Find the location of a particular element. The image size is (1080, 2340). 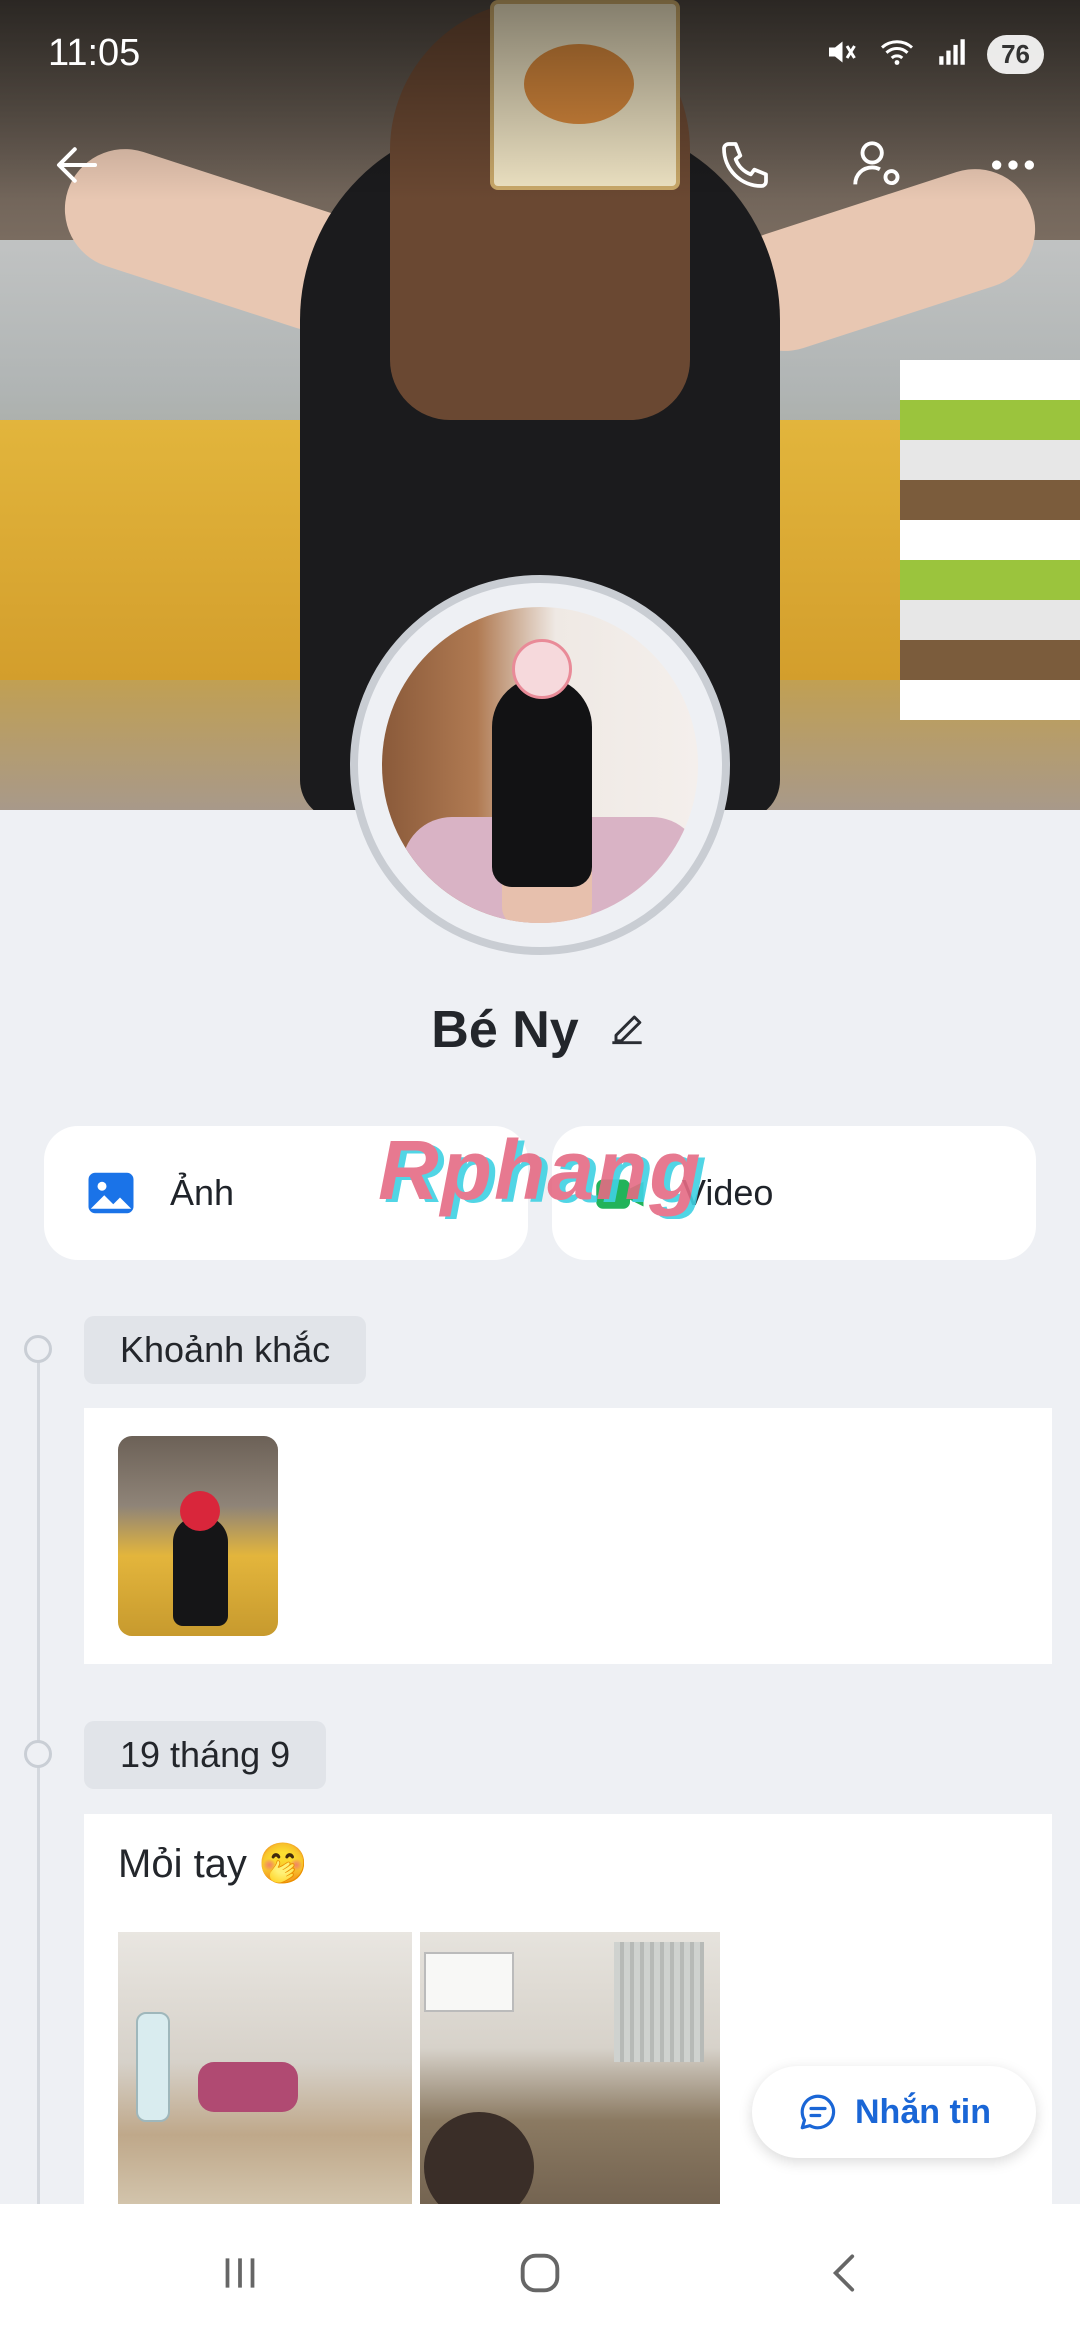

profile-name-row: Bé Ny is located at coordinates (540, 1030).